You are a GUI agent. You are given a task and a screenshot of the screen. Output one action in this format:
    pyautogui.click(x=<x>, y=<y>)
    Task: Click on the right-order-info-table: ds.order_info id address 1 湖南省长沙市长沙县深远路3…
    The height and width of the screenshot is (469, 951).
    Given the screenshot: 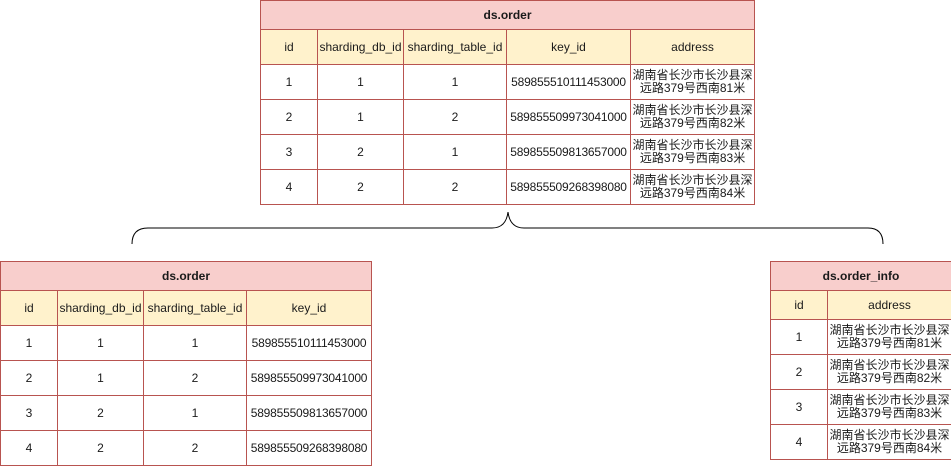 What is the action you would take?
    pyautogui.click(x=860, y=360)
    